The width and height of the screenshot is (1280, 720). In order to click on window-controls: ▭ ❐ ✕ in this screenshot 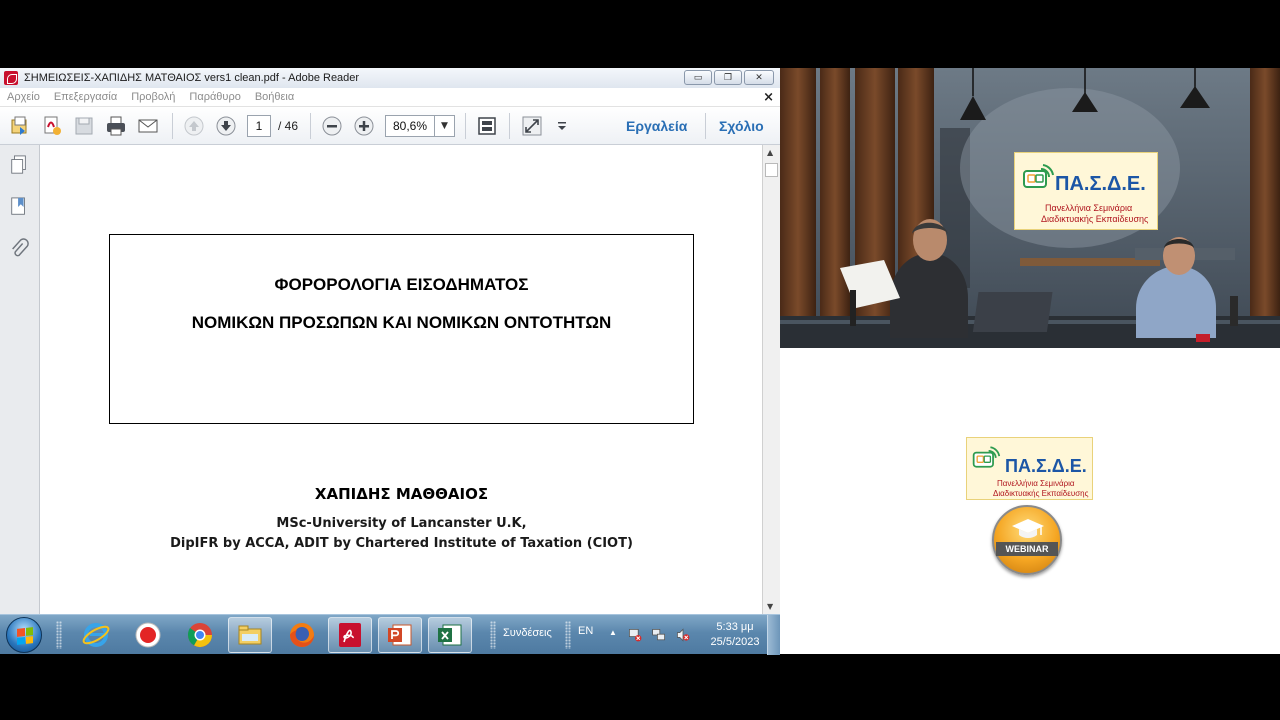, I will do `click(729, 77)`.